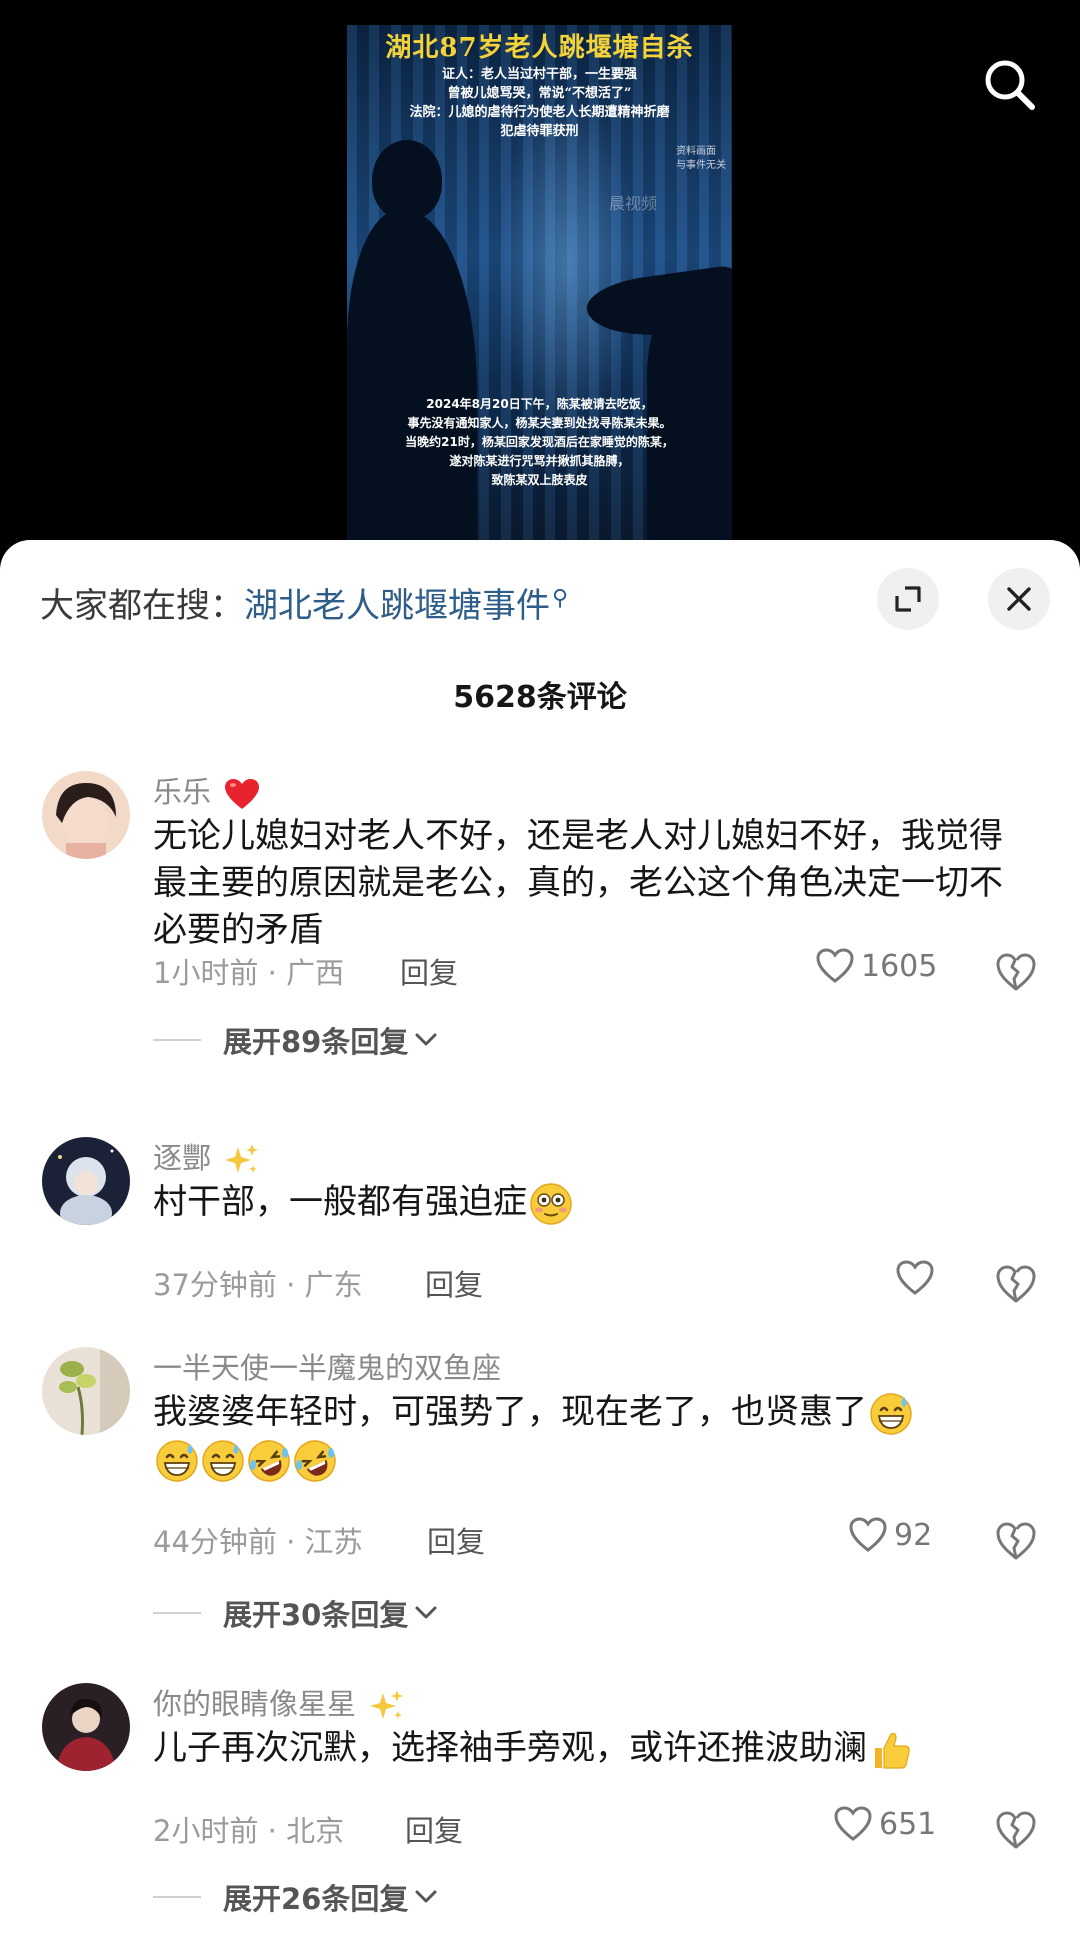  I want to click on caption-line: 遂对陈某进行咒骂并揪抓其胳膊，, so click(539, 461).